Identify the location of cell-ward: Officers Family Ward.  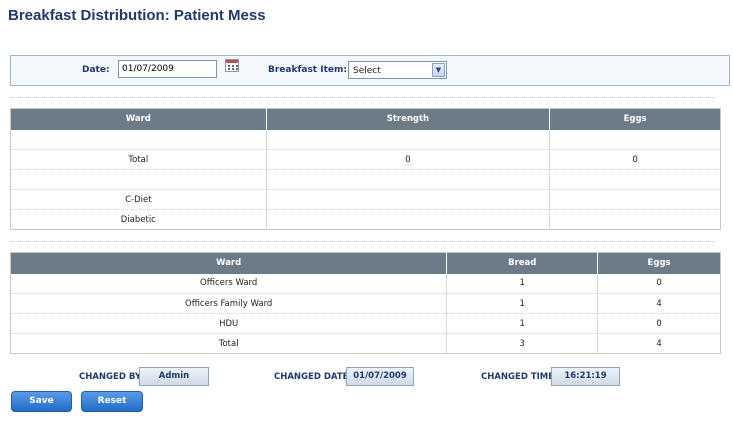
(229, 303).